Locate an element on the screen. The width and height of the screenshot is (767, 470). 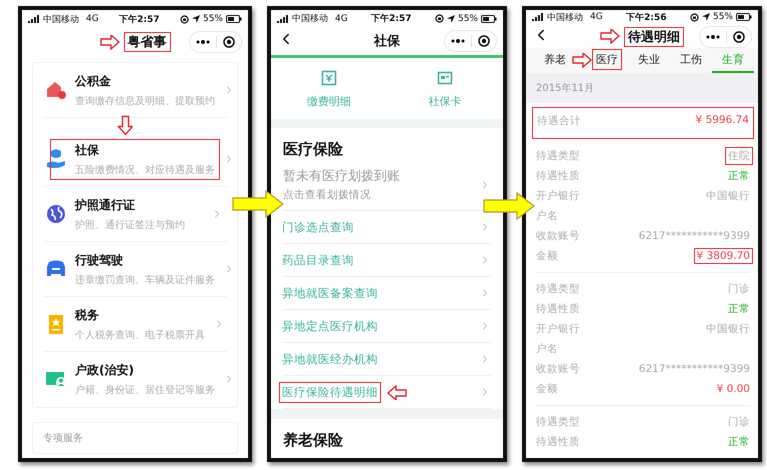
service-description: 违章缴罚查询、车辆及证件服务 is located at coordinates (145, 280).